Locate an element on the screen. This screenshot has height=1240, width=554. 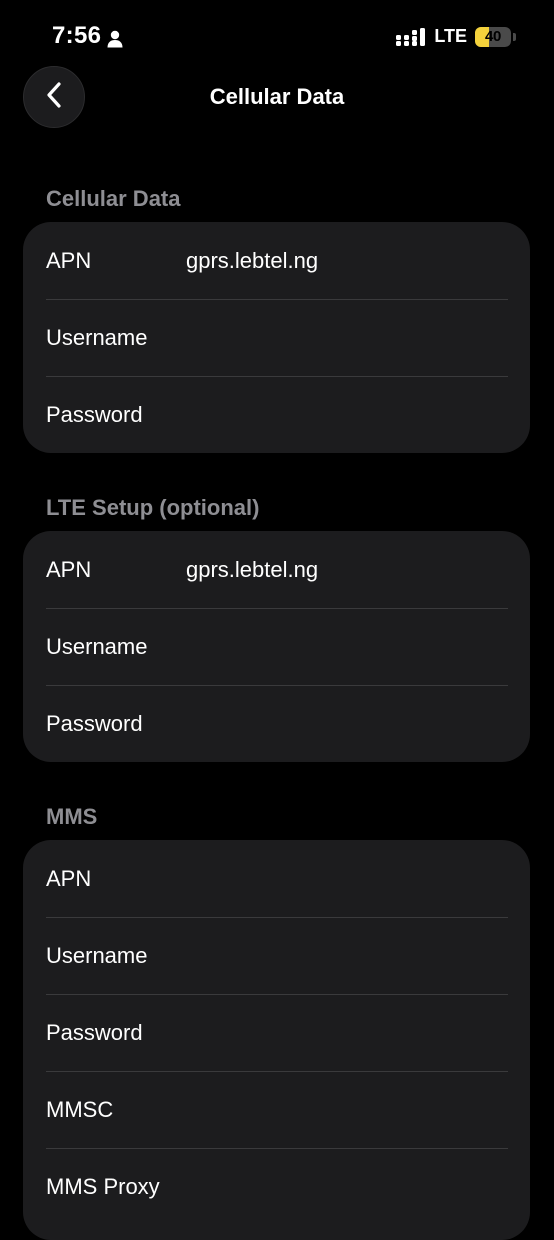
mms-username-row: Username is located at coordinates (276, 955).